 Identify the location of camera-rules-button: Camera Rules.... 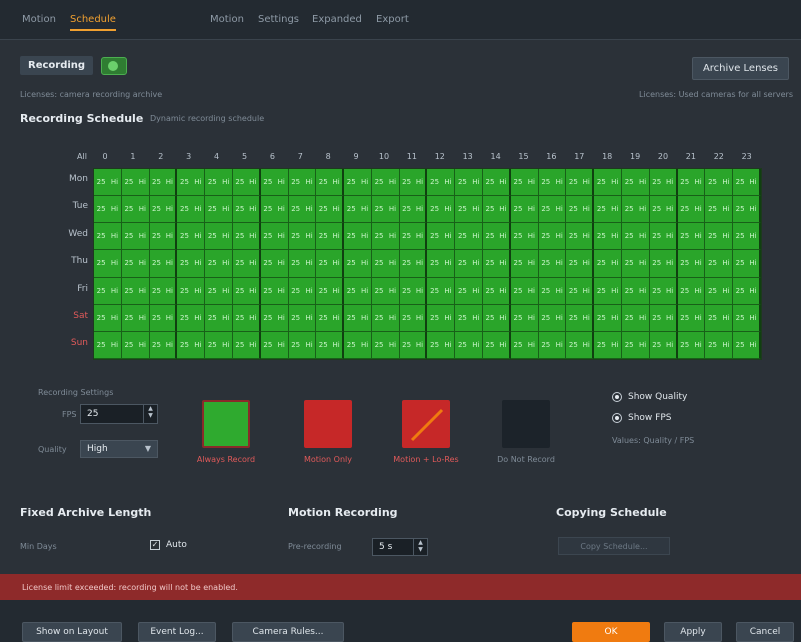
(288, 632).